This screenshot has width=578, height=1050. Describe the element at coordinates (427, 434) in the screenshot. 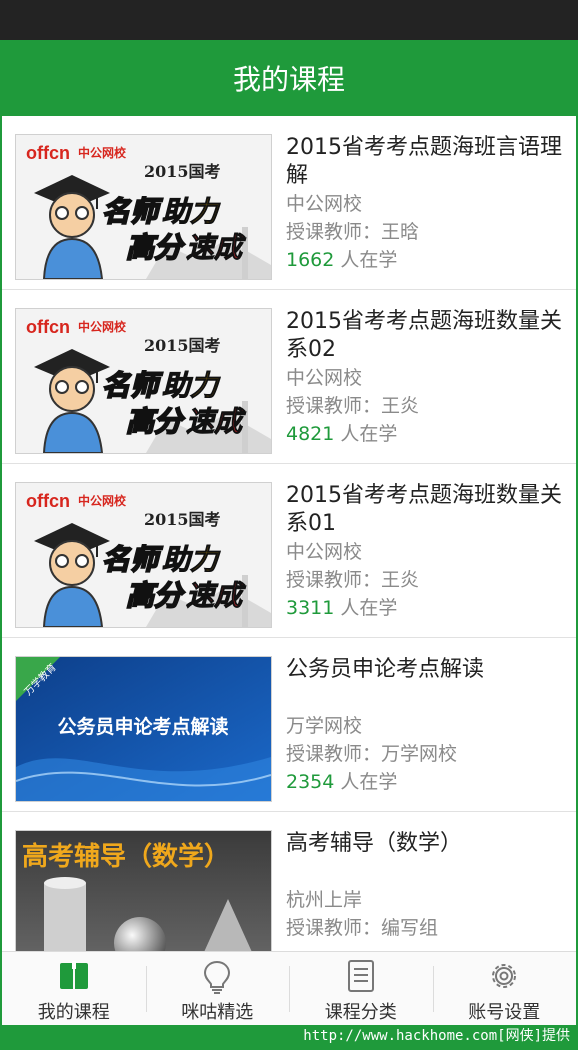

I see `learner-count-row: 4821 人在学` at that location.